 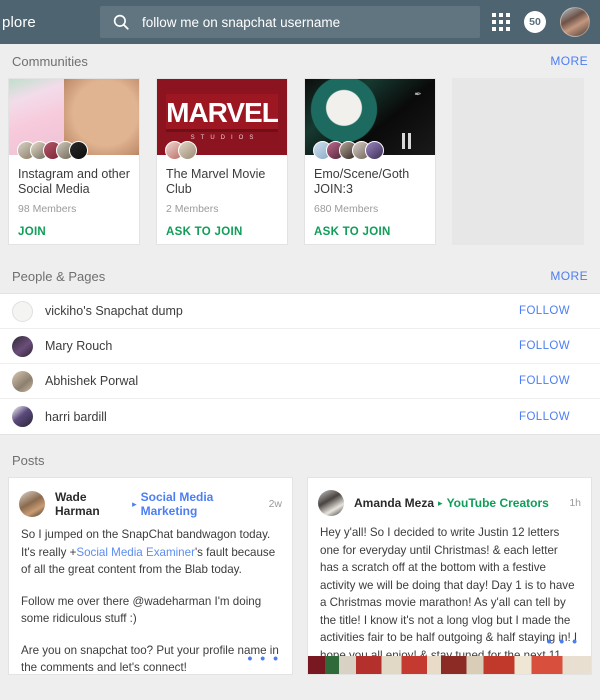 I want to click on post-community-link: Social Media Marketing, so click(x=202, y=504).